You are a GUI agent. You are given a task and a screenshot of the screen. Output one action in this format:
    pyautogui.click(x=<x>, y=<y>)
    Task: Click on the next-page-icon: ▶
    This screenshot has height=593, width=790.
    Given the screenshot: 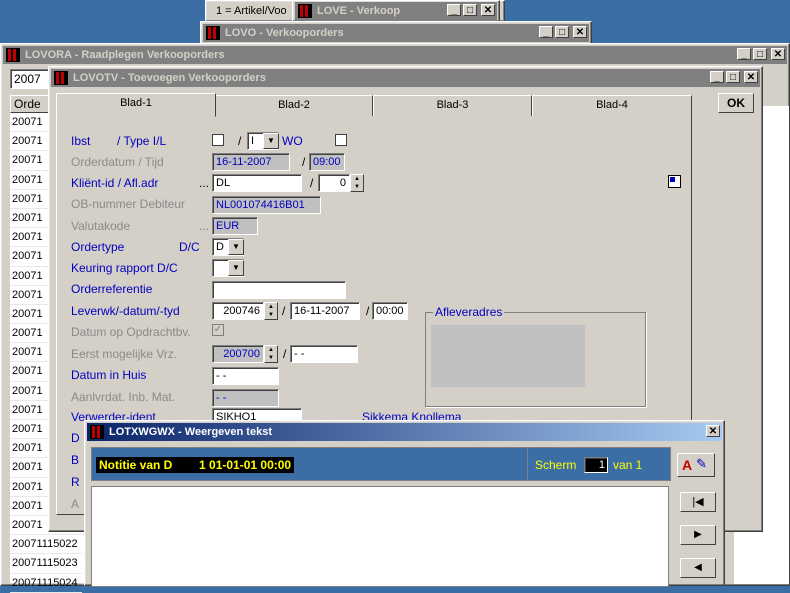 What is the action you would take?
    pyautogui.click(x=698, y=534)
    